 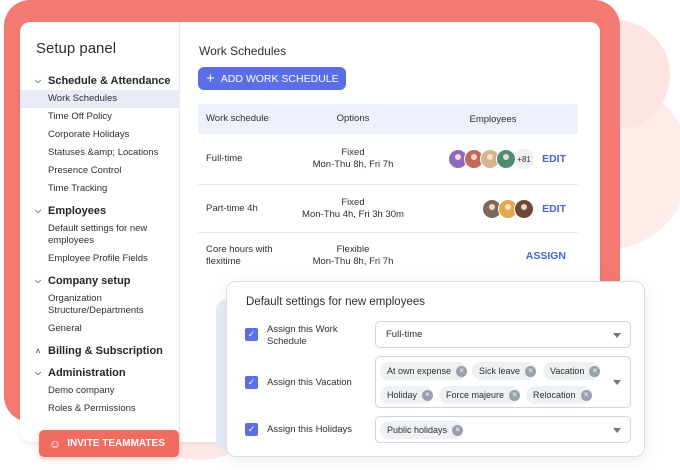 What do you see at coordinates (243, 51) in the screenshot?
I see `page-title: Work Schedules` at bounding box center [243, 51].